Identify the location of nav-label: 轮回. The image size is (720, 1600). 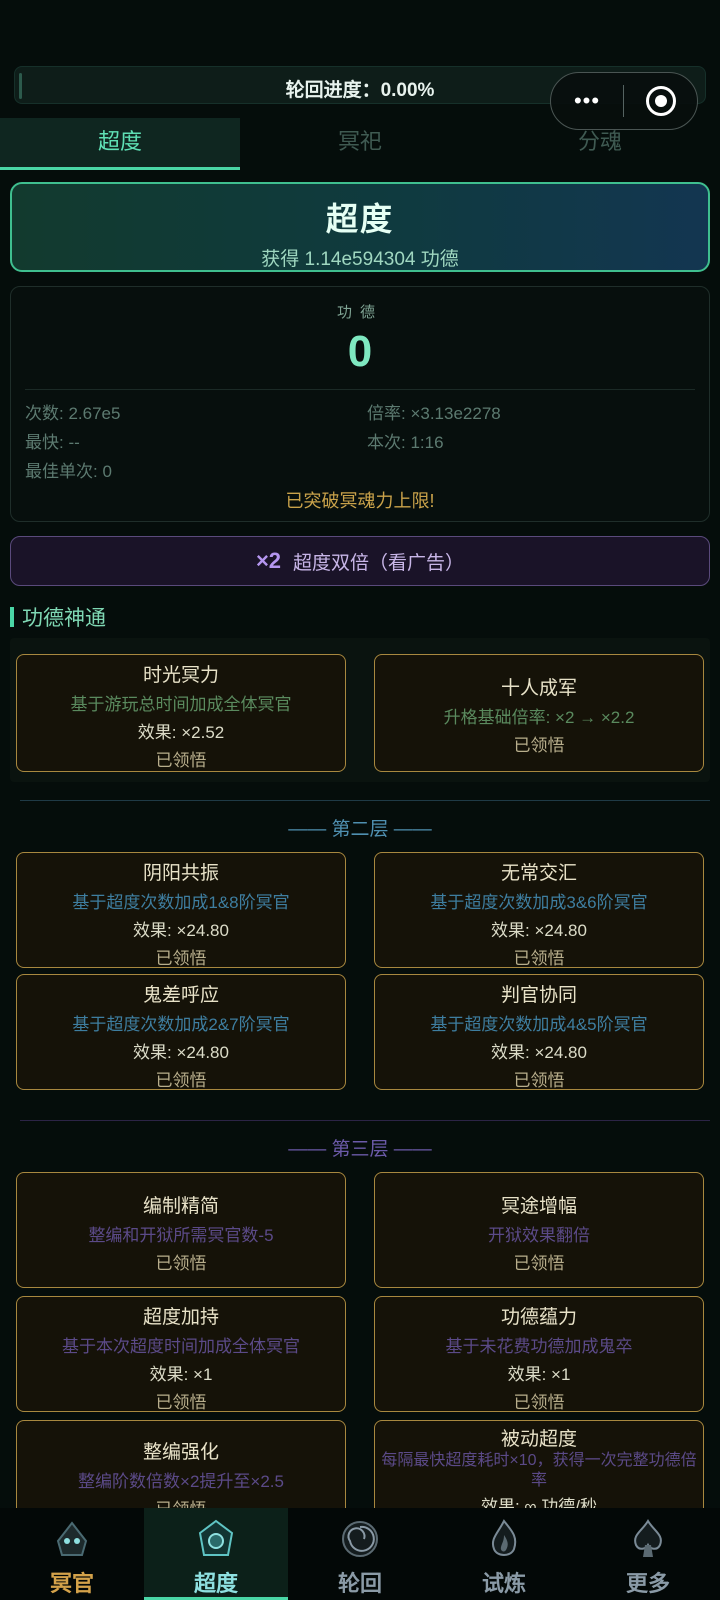
(359, 1583).